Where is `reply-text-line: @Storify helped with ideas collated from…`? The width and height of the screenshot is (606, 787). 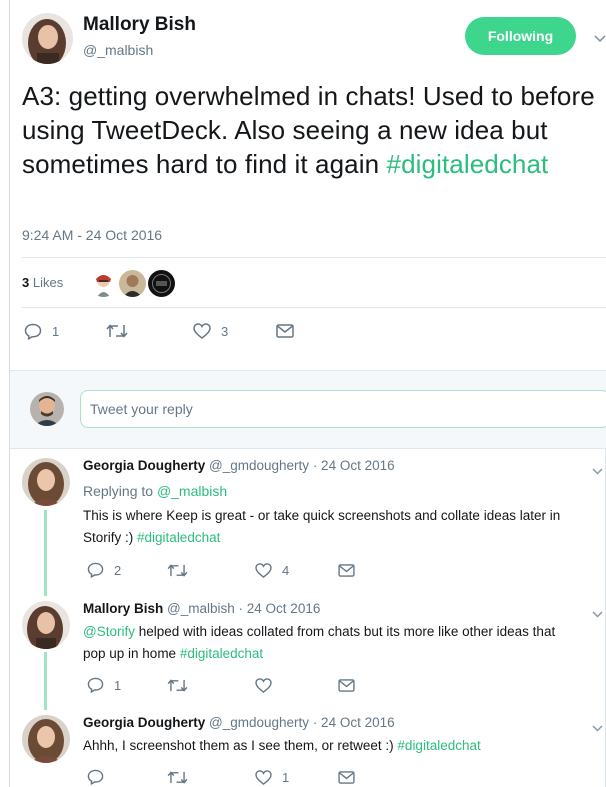 reply-text-line: @Storify helped with ideas collated from… is located at coordinates (343, 632).